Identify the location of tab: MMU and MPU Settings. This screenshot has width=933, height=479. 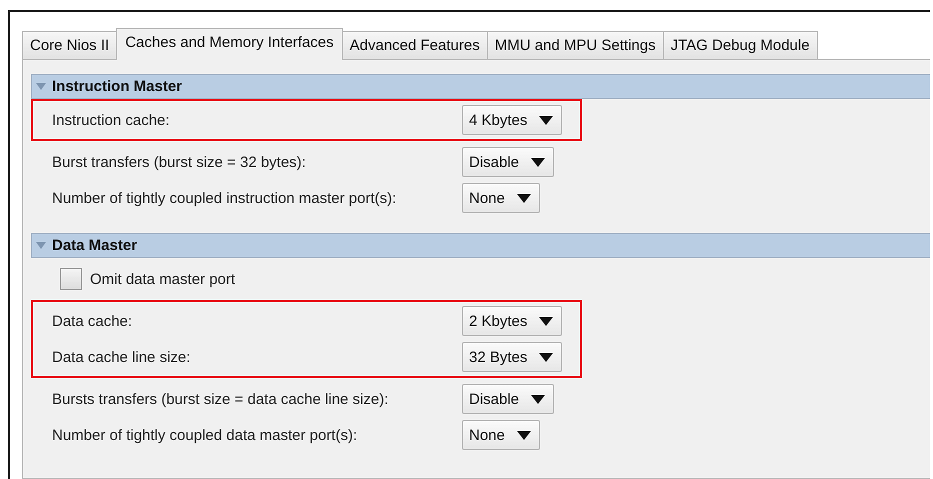
(575, 45).